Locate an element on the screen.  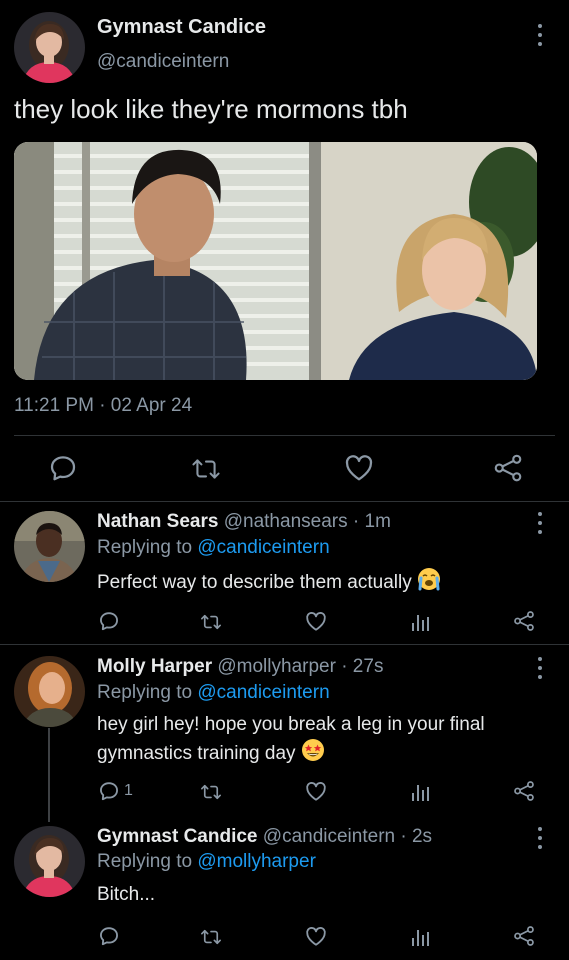
reply-text-content: gymnastics training day is located at coordinates (196, 753).